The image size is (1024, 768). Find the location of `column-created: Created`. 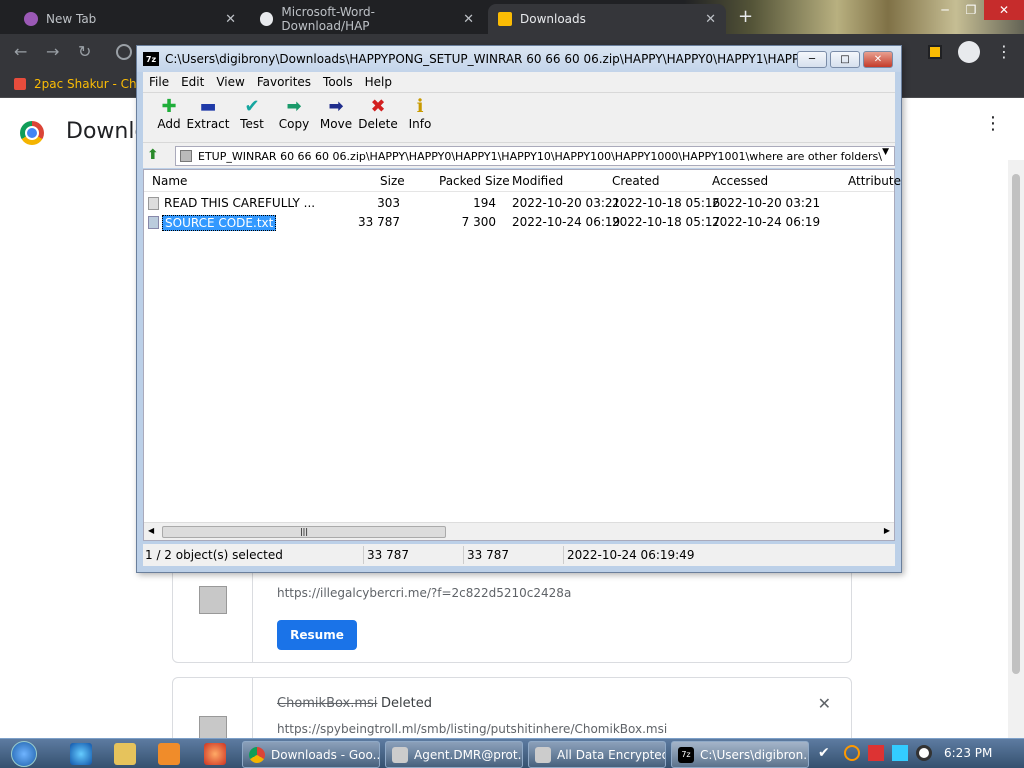

column-created: Created is located at coordinates (636, 181).